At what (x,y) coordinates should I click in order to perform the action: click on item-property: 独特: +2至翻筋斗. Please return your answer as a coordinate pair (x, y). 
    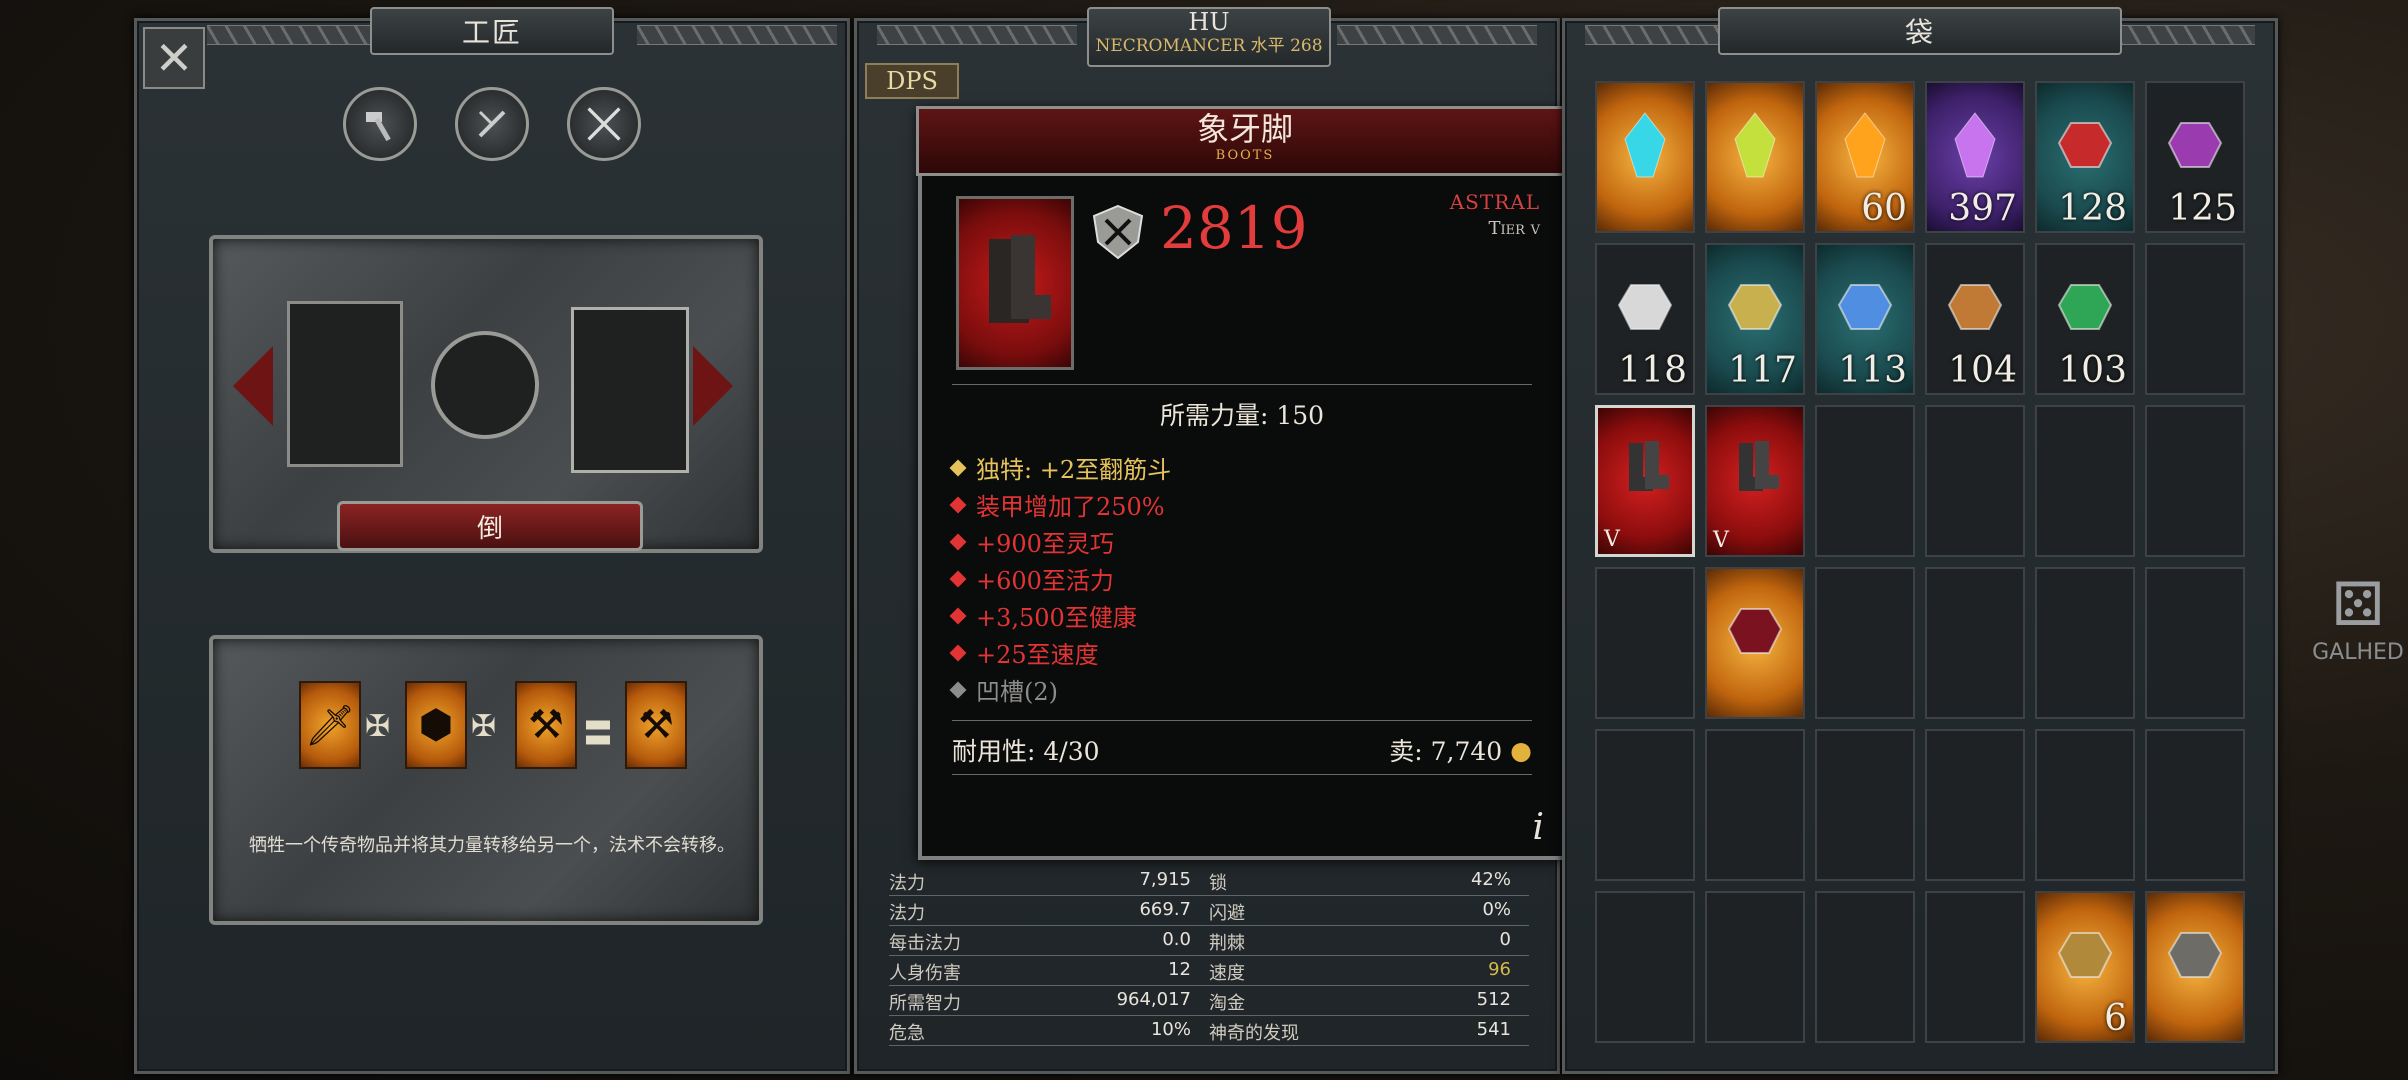
    Looking at the image, I should click on (1060, 467).